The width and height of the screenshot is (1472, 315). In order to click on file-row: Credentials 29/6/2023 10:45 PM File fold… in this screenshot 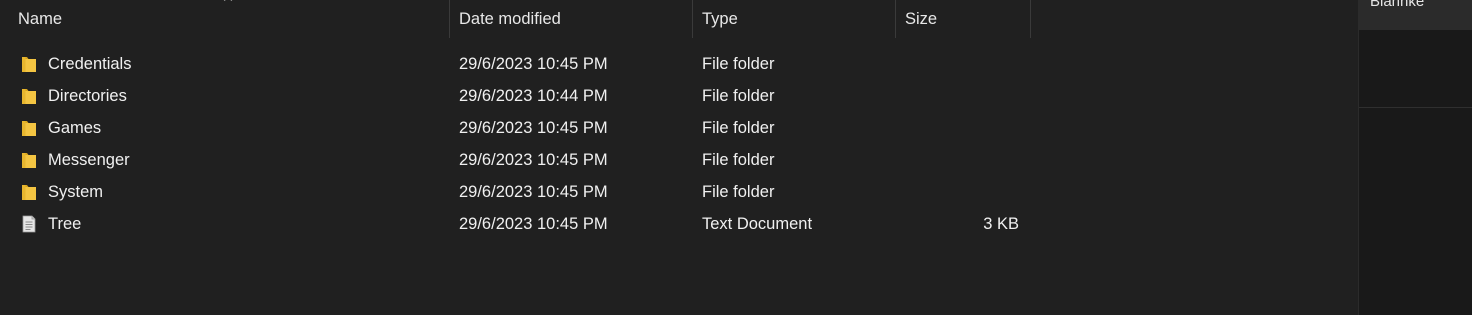, I will do `click(679, 64)`.